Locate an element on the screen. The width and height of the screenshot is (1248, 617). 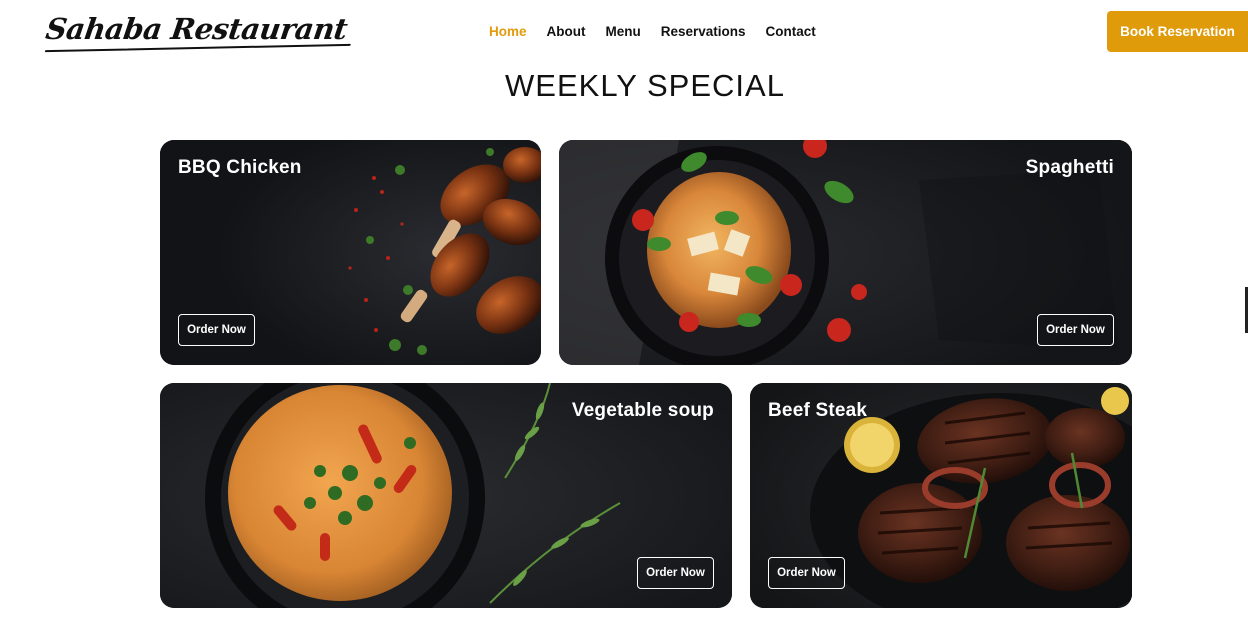
special-card-beef-steak: Beef Steak Order Now is located at coordinates (941, 495).